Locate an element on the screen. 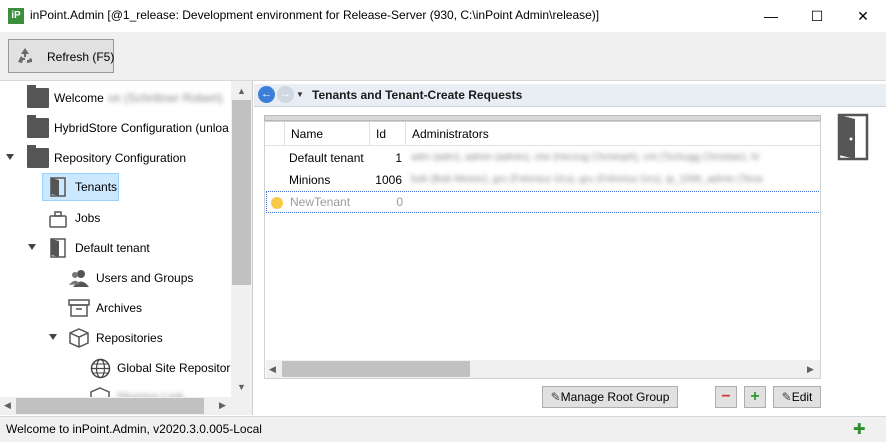 The width and height of the screenshot is (886, 442). globe-icon is located at coordinates (100, 368).